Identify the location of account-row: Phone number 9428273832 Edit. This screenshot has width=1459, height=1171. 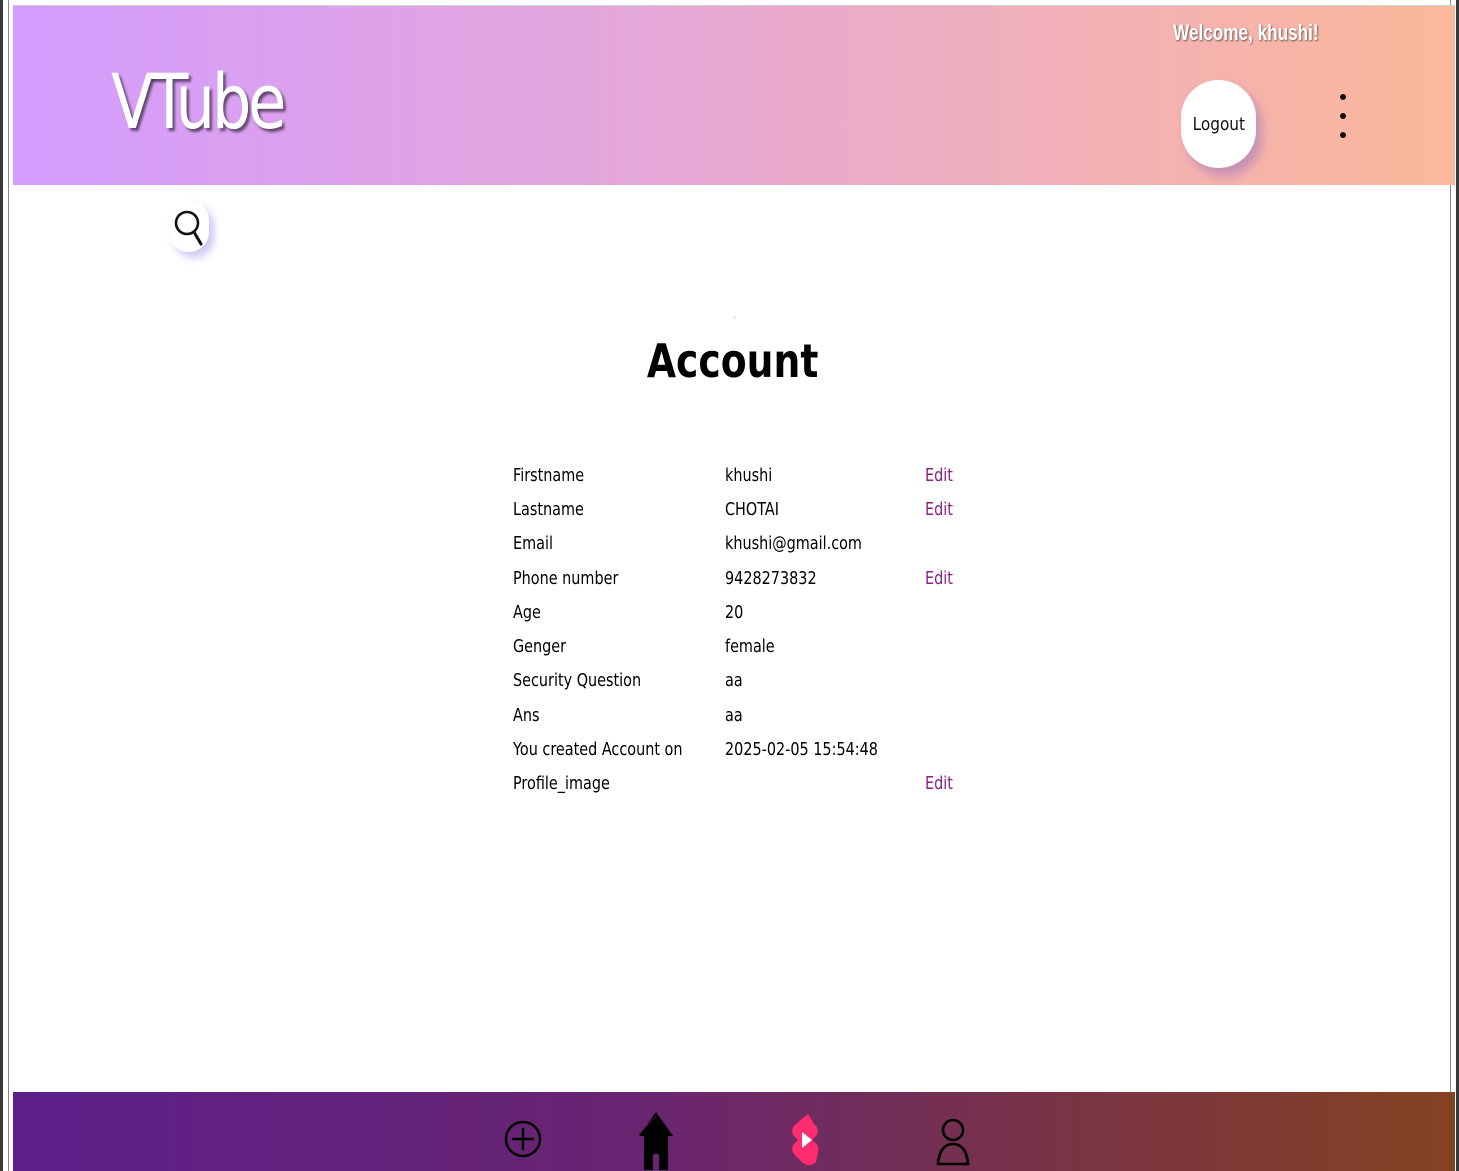
(749, 578).